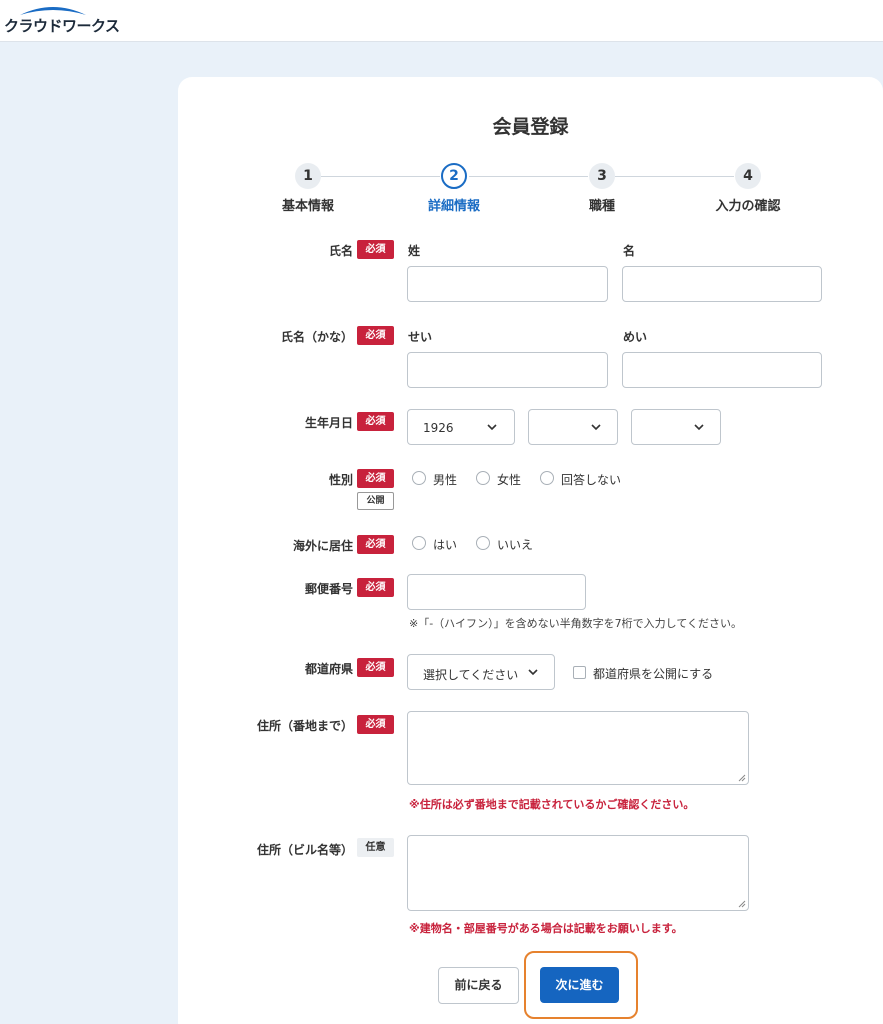  Describe the element at coordinates (414, 251) in the screenshot. I see `last-name-label: 姓` at that location.